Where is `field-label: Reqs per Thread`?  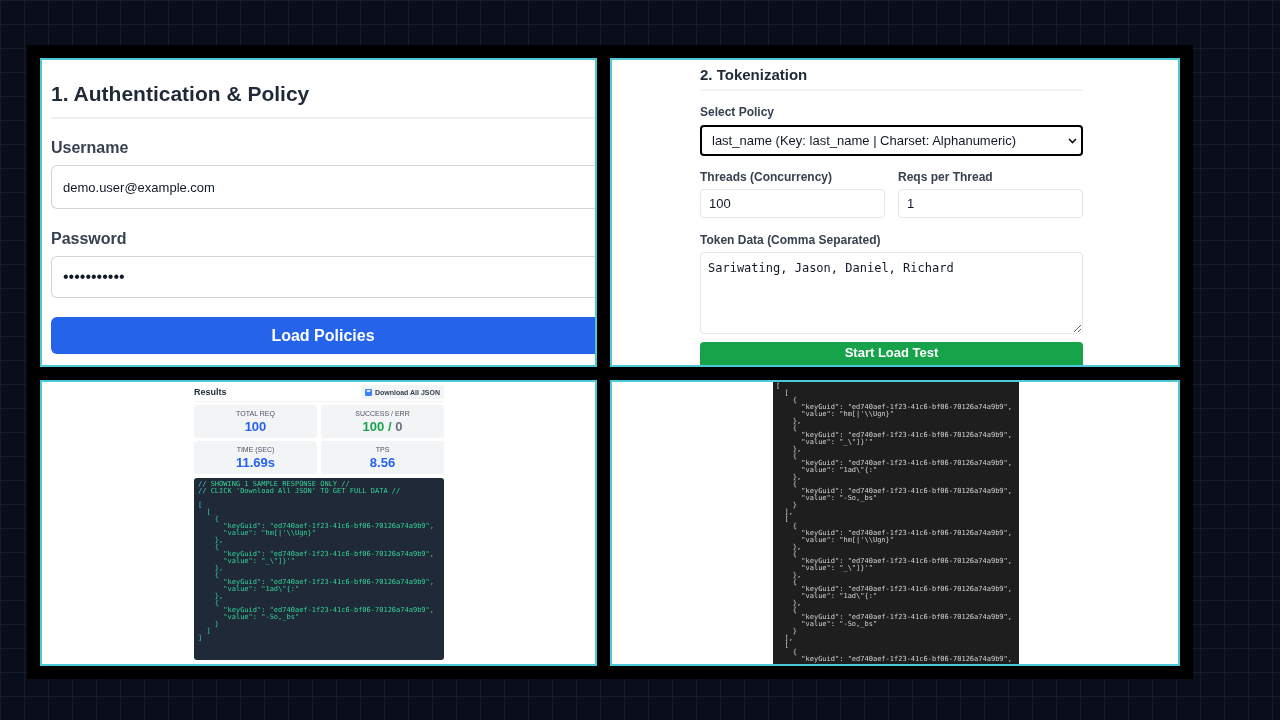
field-label: Reqs per Thread is located at coordinates (946, 177).